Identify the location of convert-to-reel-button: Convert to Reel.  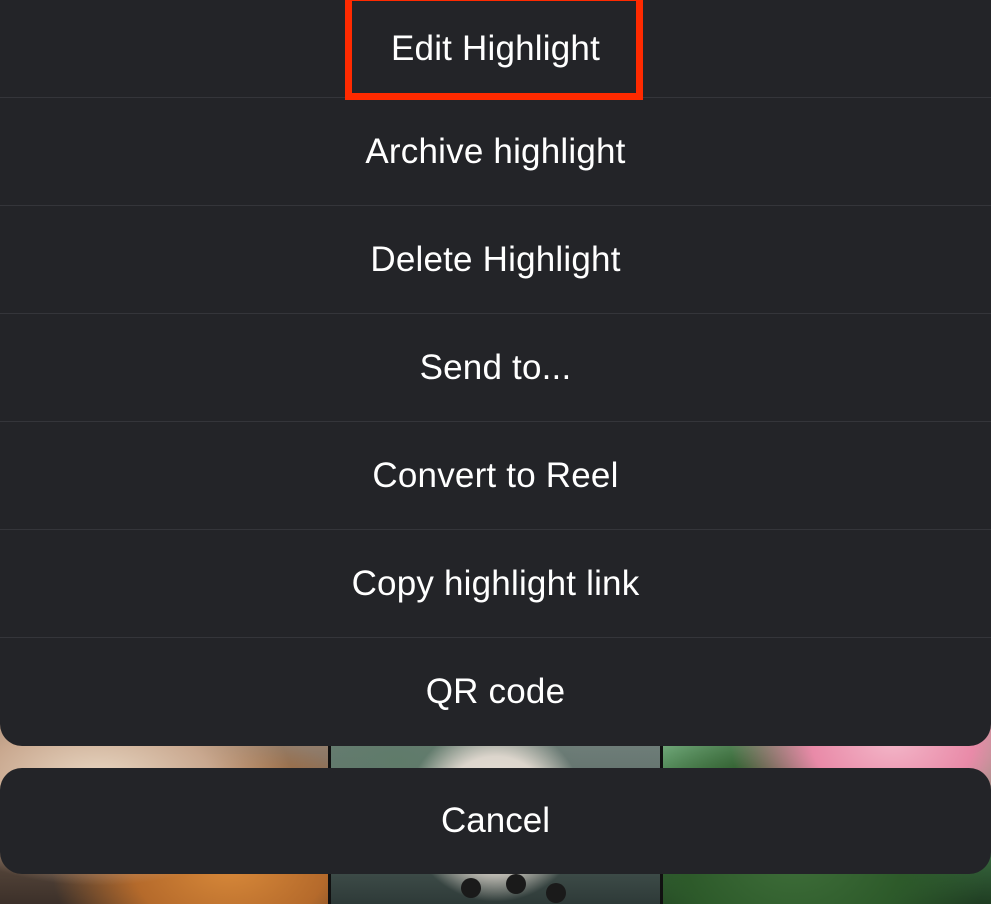
(495, 476).